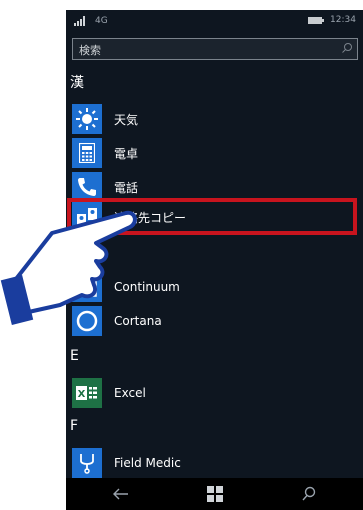 Image resolution: width=363 pixels, height=510 pixels. I want to click on weather-sun-icon, so click(87, 119).